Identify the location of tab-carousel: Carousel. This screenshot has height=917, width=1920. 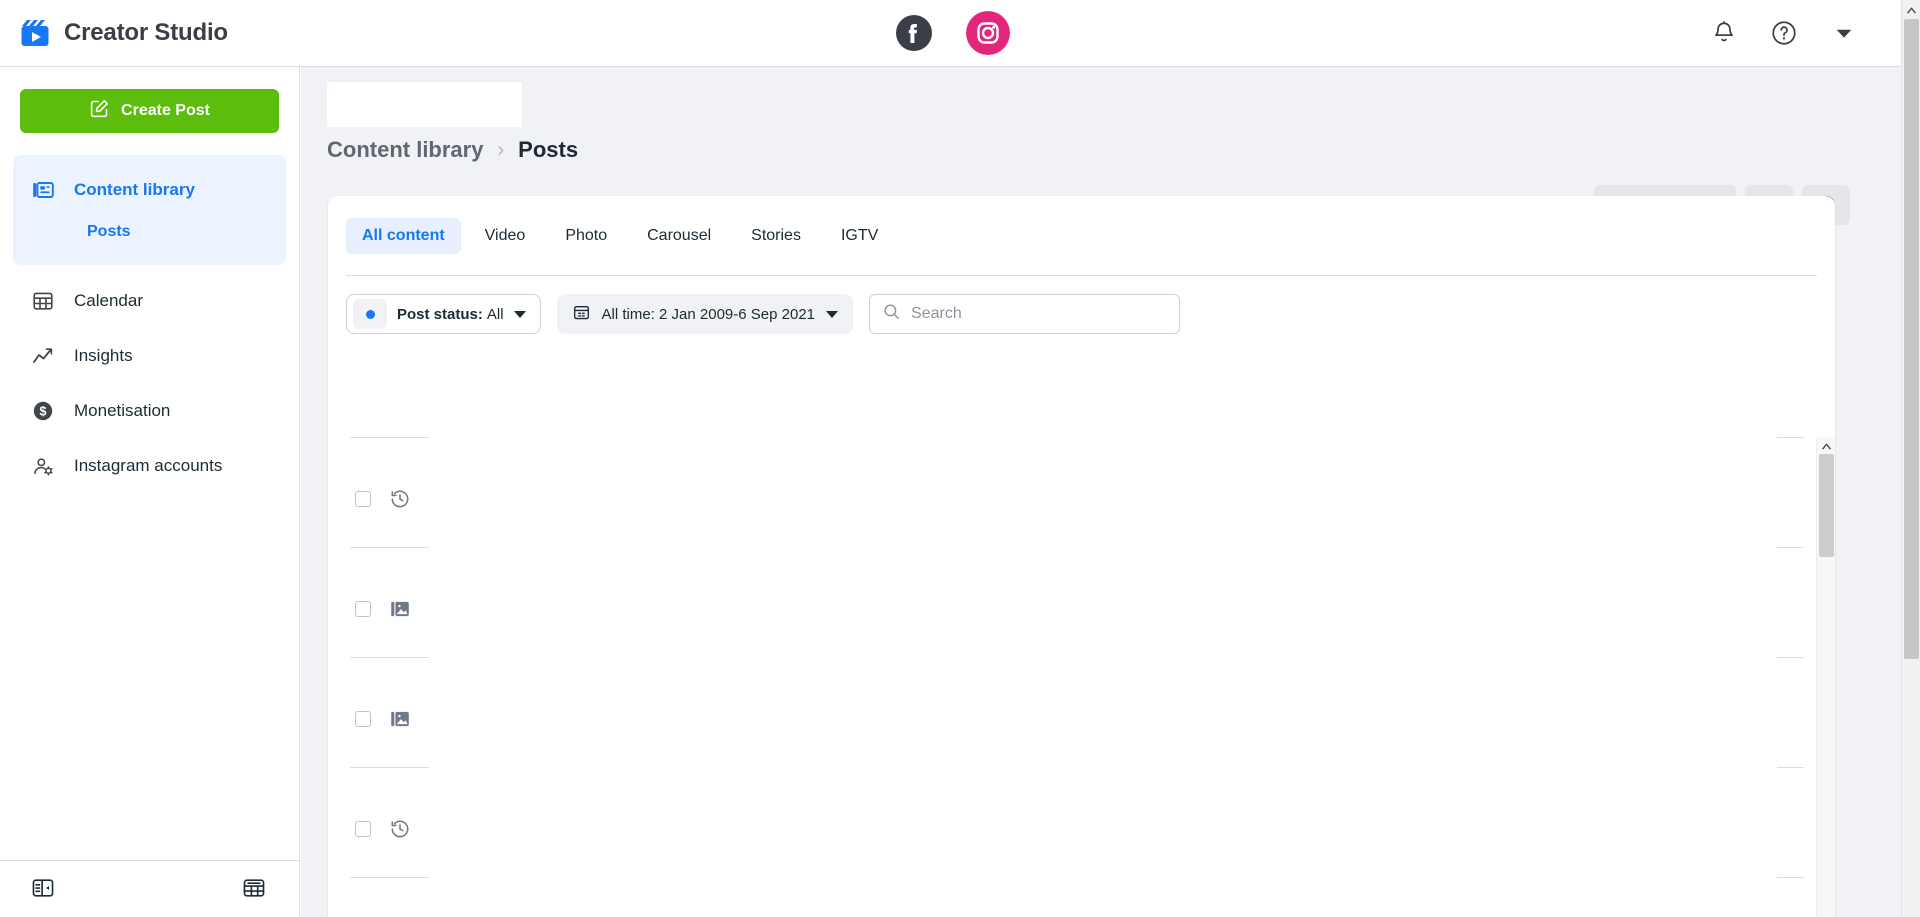
(679, 236).